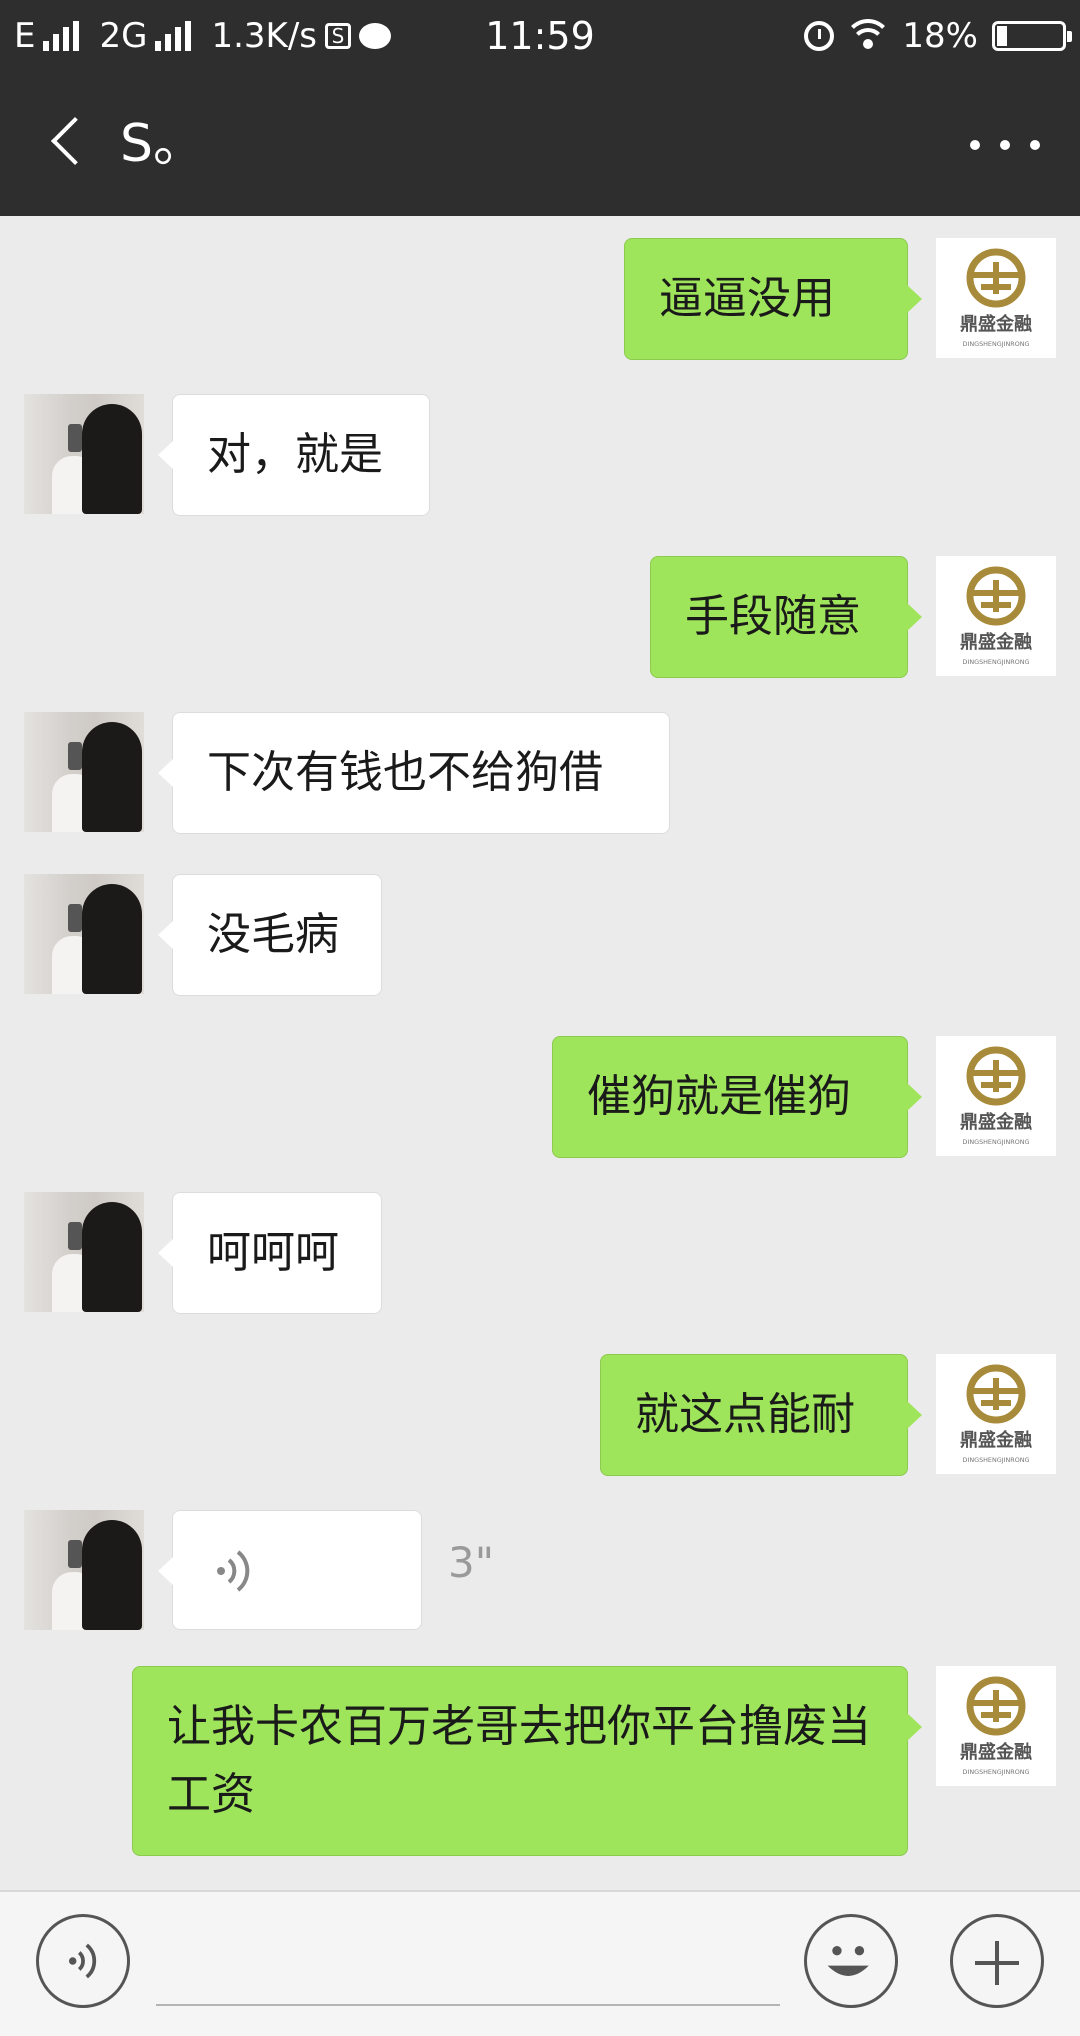  What do you see at coordinates (468, 2005) in the screenshot?
I see `message-input` at bounding box center [468, 2005].